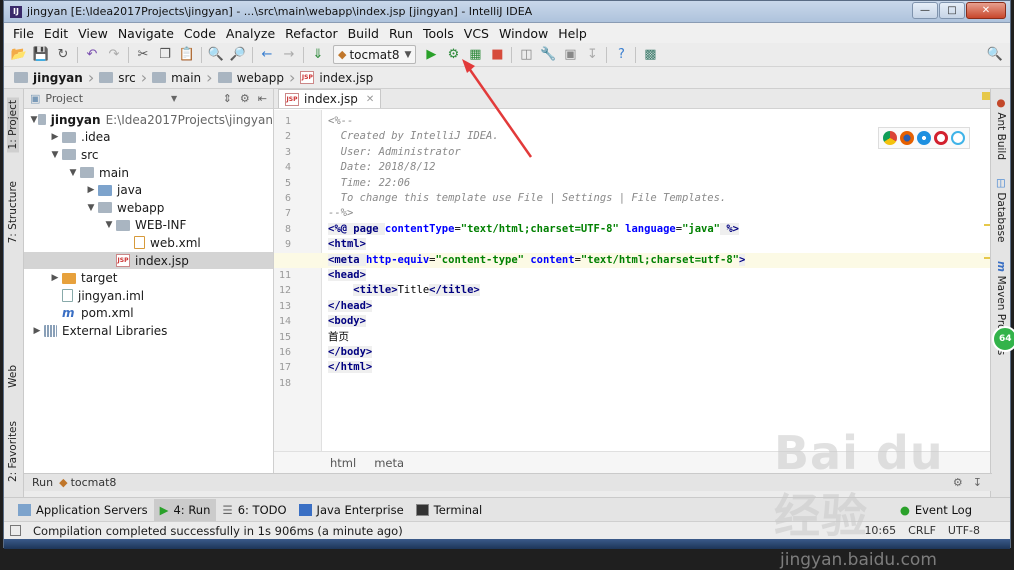 The width and height of the screenshot is (1014, 570). Describe the element at coordinates (1003, 339) in the screenshot. I see `progress-badge: 64` at that location.